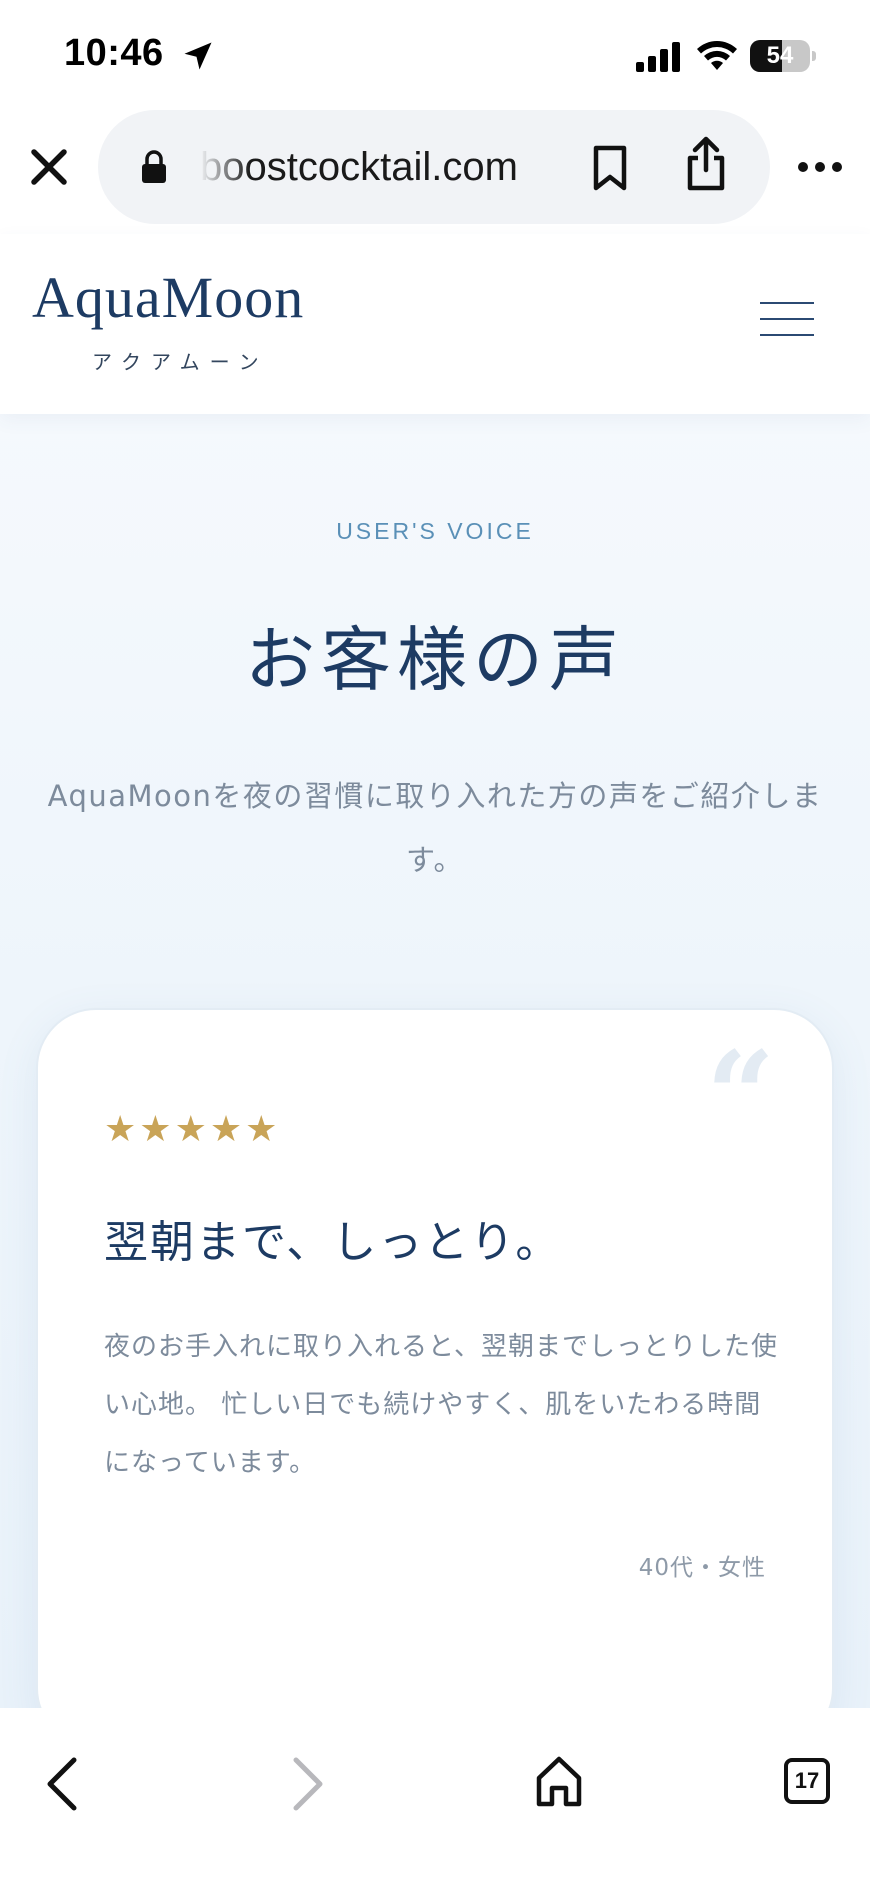 Image resolution: width=870 pixels, height=1882 pixels. I want to click on browser-toolbar: boostcocktail.com, so click(435, 172).